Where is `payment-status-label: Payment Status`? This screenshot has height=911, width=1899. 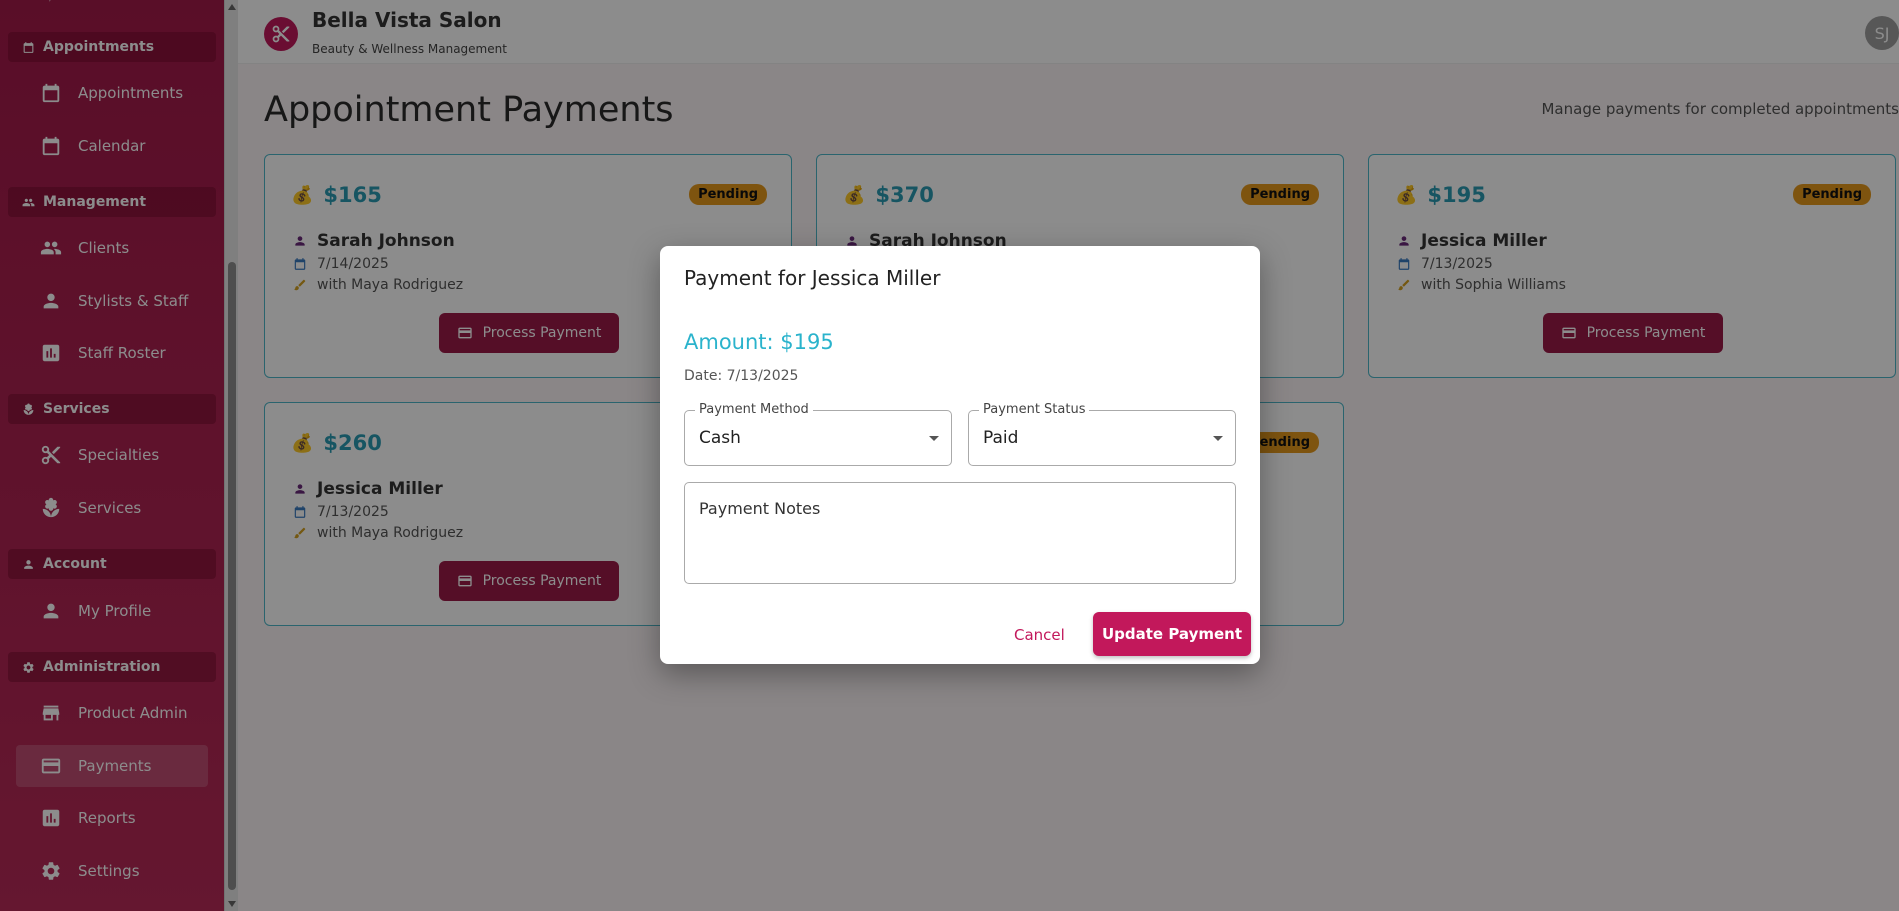
payment-status-label: Payment Status is located at coordinates (1034, 409).